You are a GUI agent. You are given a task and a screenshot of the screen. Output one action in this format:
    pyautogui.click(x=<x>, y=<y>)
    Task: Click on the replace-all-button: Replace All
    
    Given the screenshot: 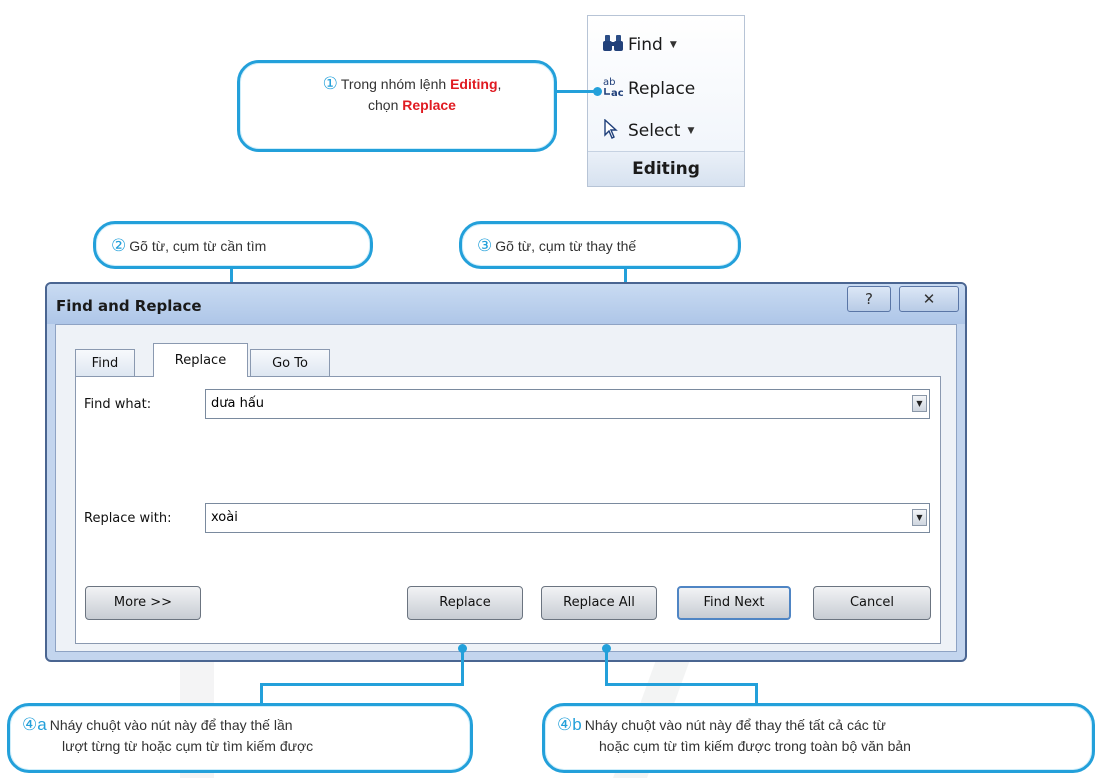 What is the action you would take?
    pyautogui.click(x=599, y=603)
    